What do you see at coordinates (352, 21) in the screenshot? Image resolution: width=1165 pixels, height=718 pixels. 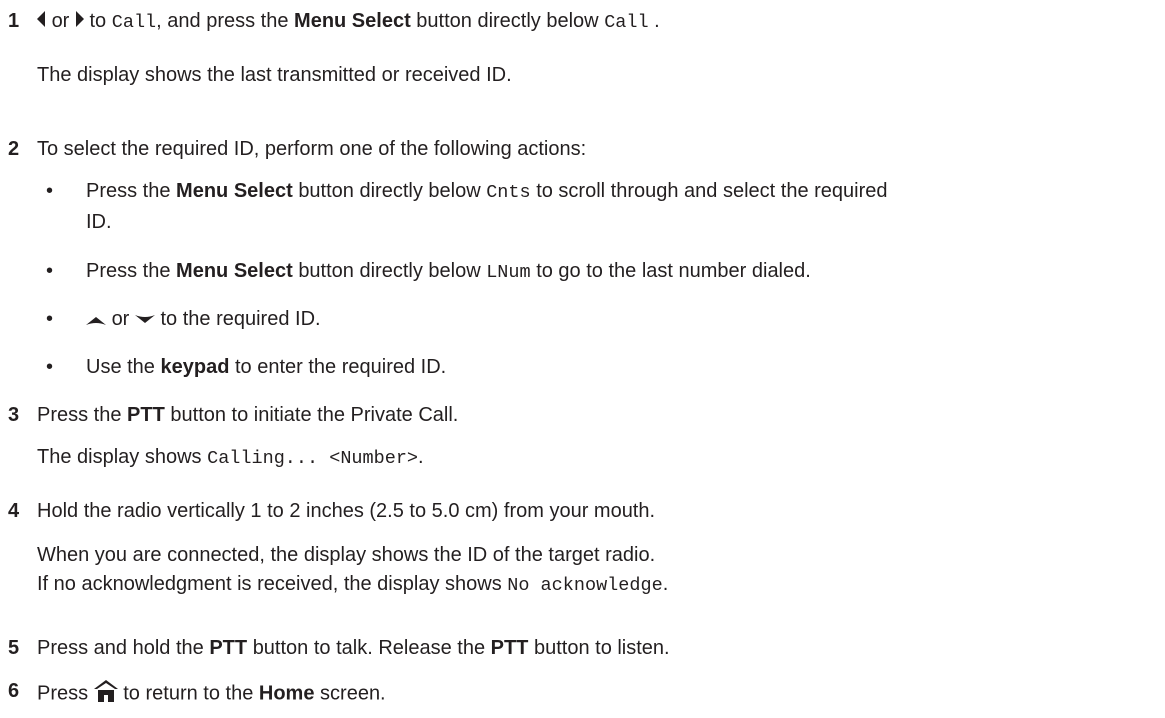 I see `button-name: Menu Select` at bounding box center [352, 21].